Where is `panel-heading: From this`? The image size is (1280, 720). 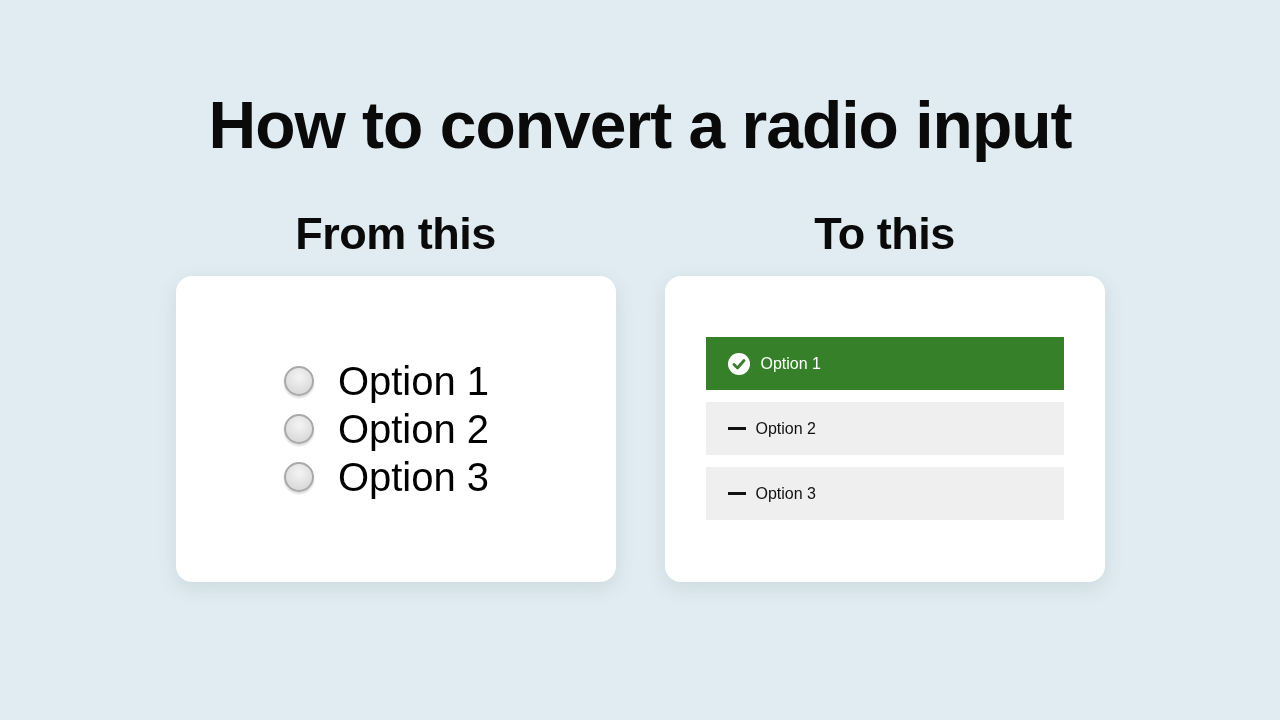
panel-heading: From this is located at coordinates (395, 234).